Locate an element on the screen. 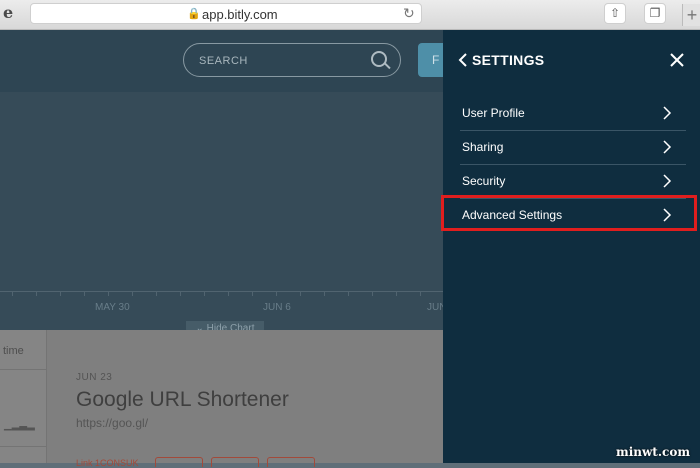  search-placeholder: SEARCH is located at coordinates (223, 61).